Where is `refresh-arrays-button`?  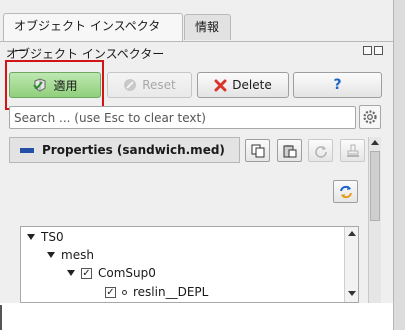
refresh-arrays-button is located at coordinates (345, 191).